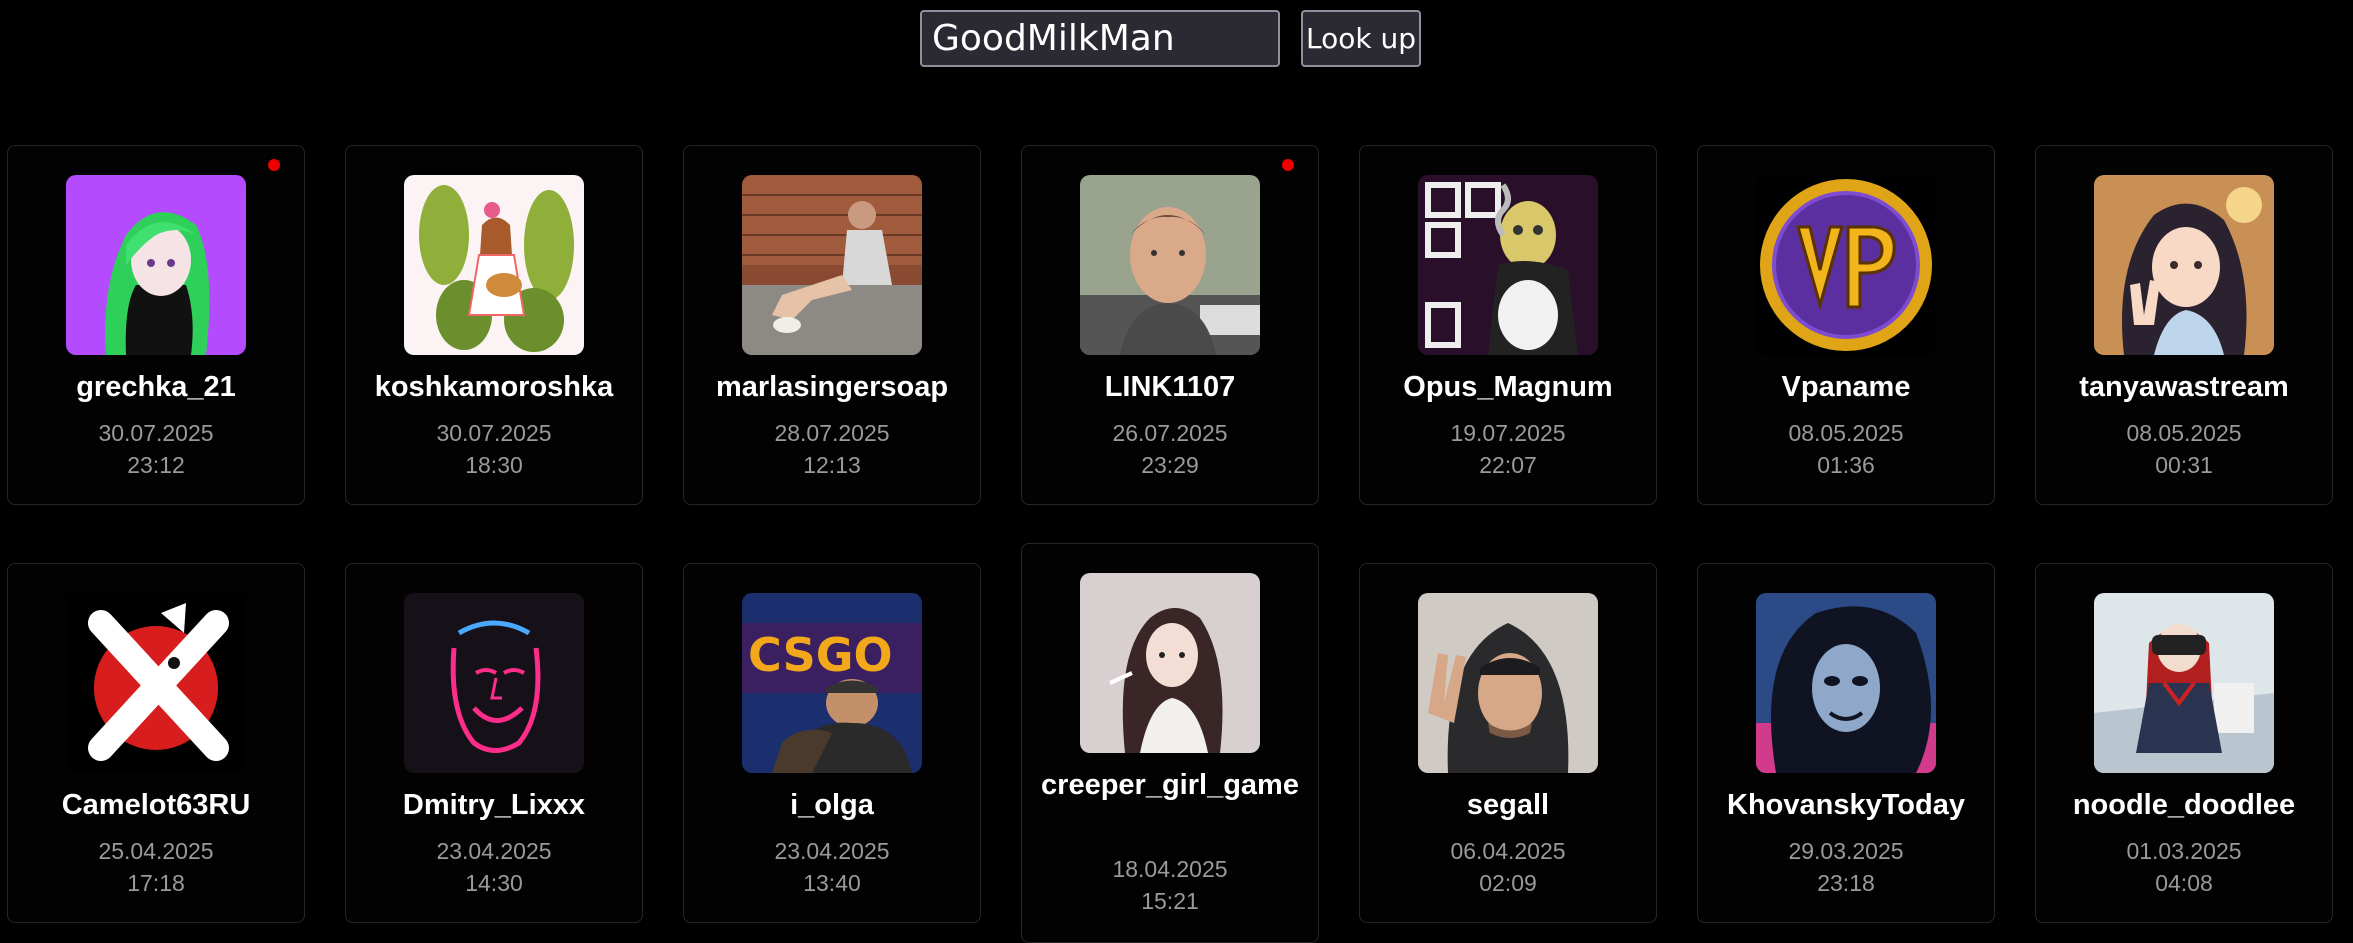 This screenshot has height=943, width=2353. What do you see at coordinates (2184, 387) in the screenshot?
I see `channel-name: tanyawastream` at bounding box center [2184, 387].